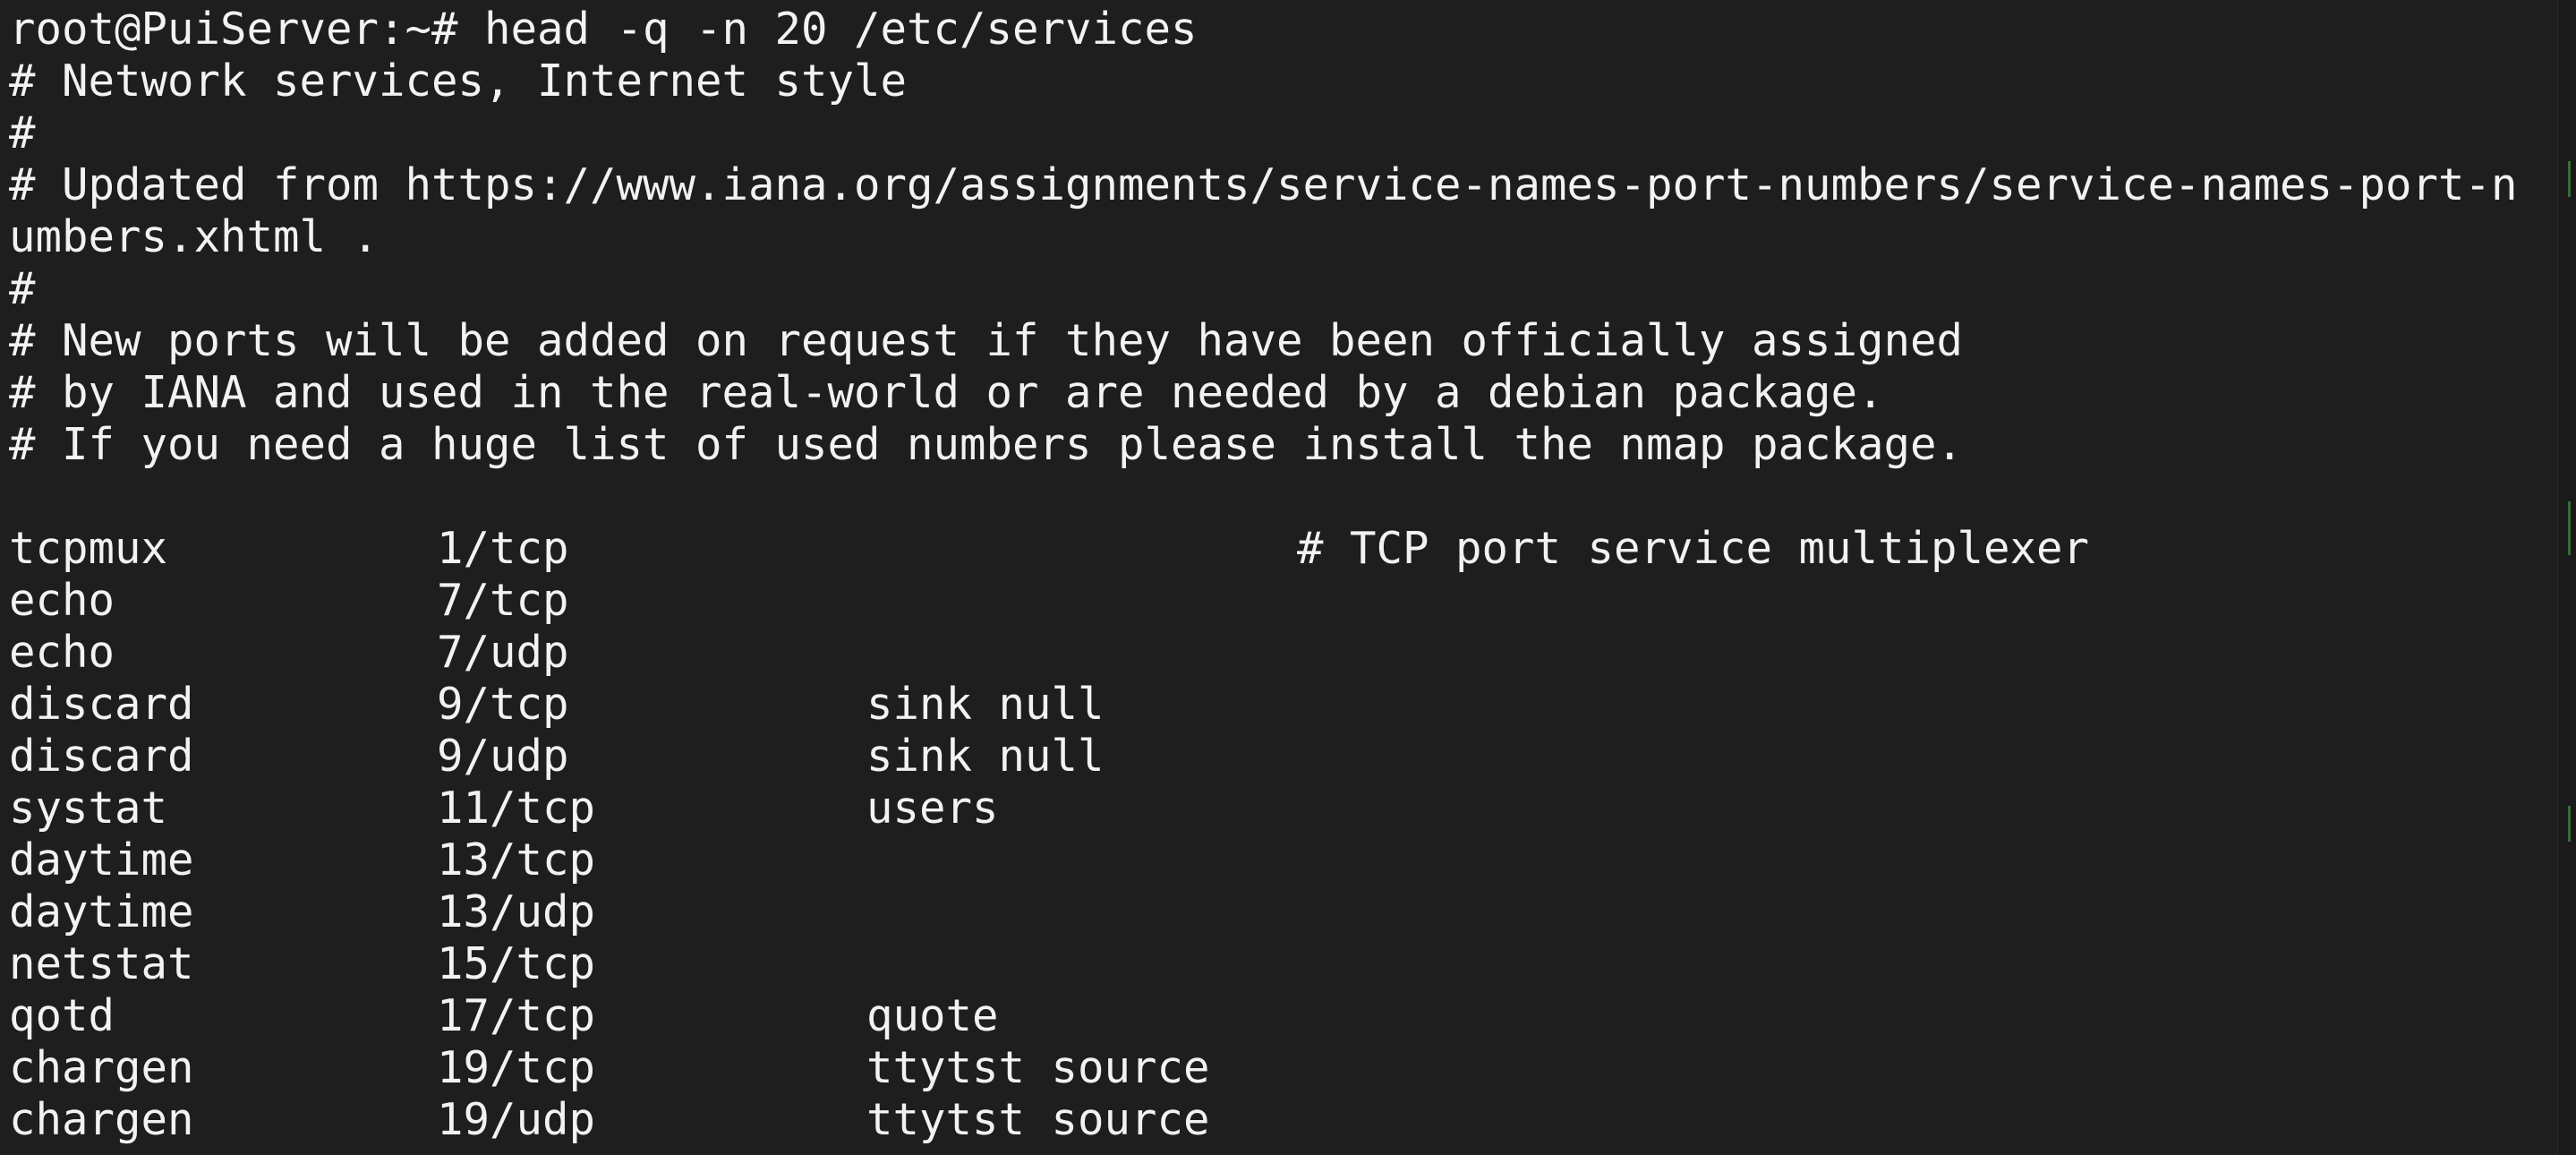 The height and width of the screenshot is (1155, 2576). I want to click on service-name: systat, so click(88, 808).